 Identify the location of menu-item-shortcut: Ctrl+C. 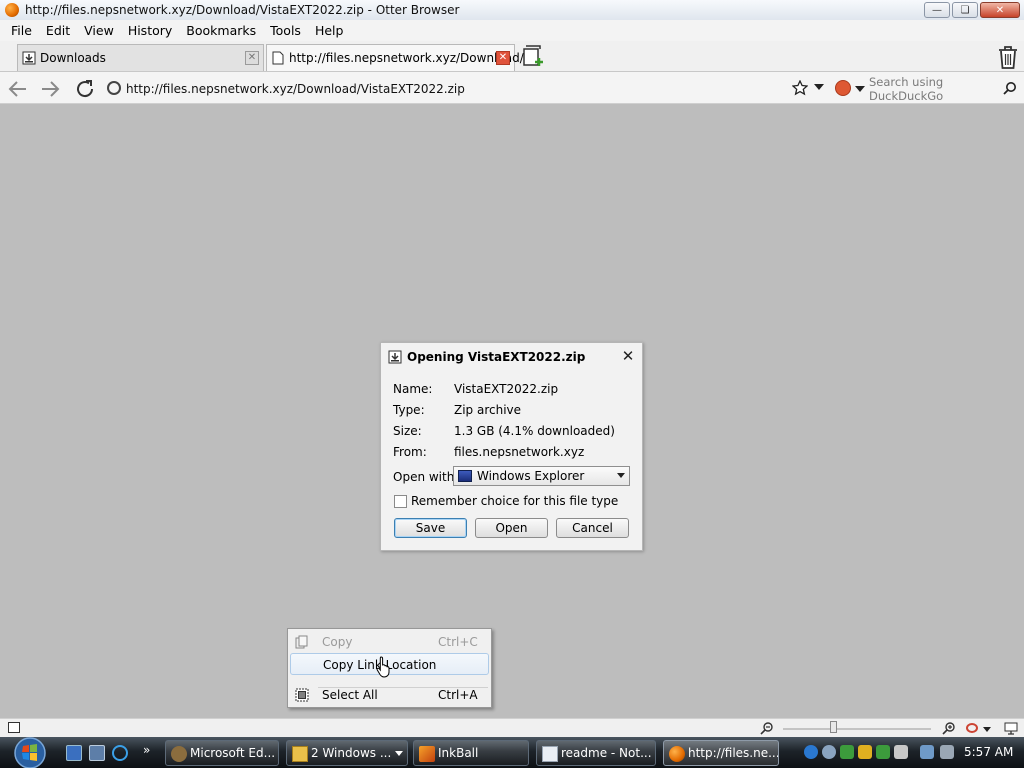
(458, 642).